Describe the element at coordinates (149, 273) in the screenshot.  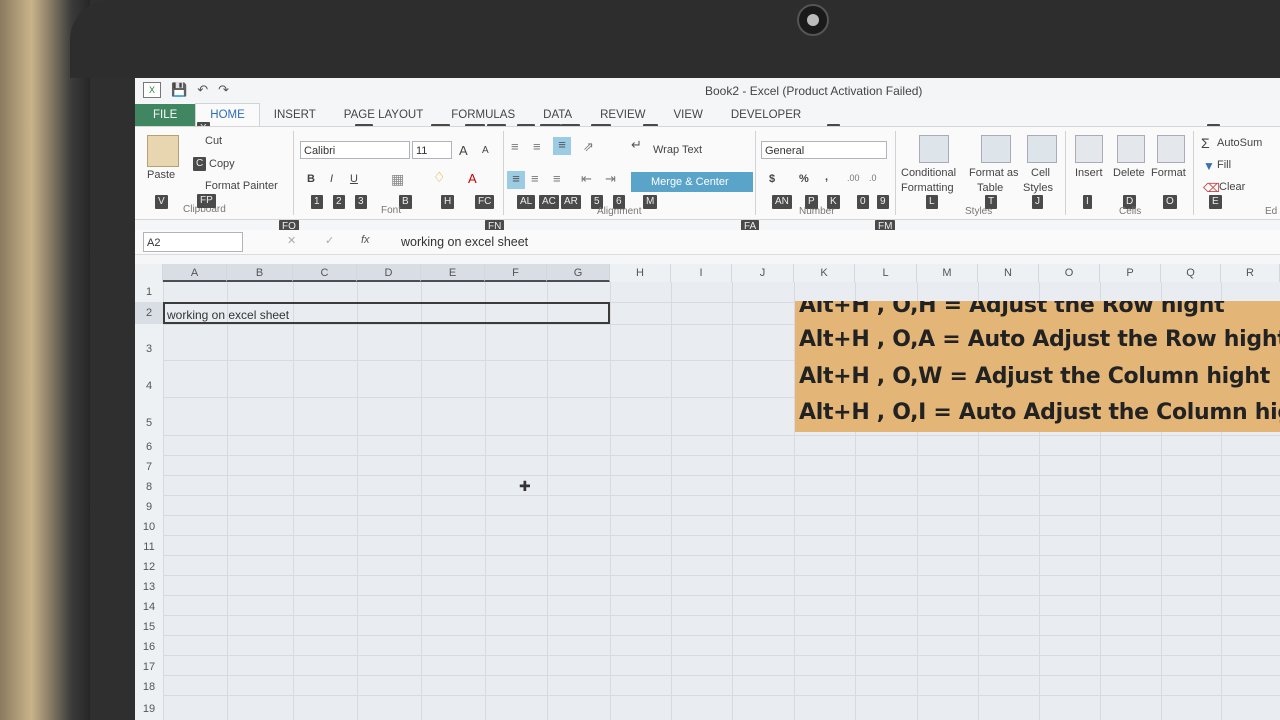
I see `select-all-corner` at that location.